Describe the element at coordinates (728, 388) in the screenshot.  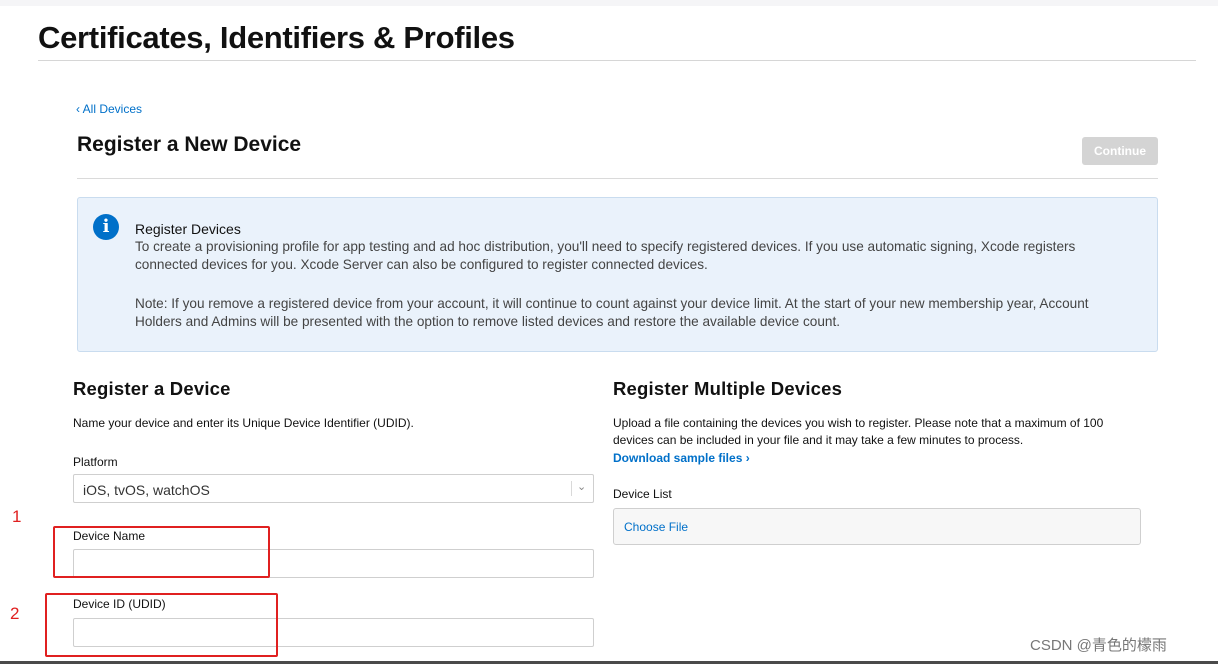
I see `register-multiple-title: Register Multiple Devices` at that location.